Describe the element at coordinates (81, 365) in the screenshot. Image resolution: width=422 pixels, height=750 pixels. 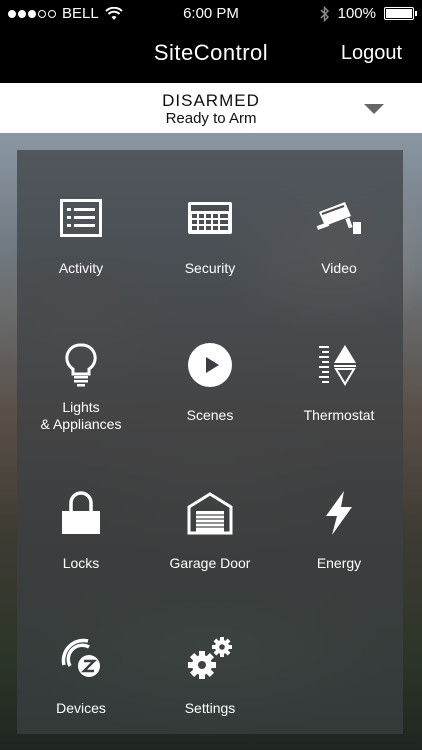
I see `lightbulb-icon` at that location.